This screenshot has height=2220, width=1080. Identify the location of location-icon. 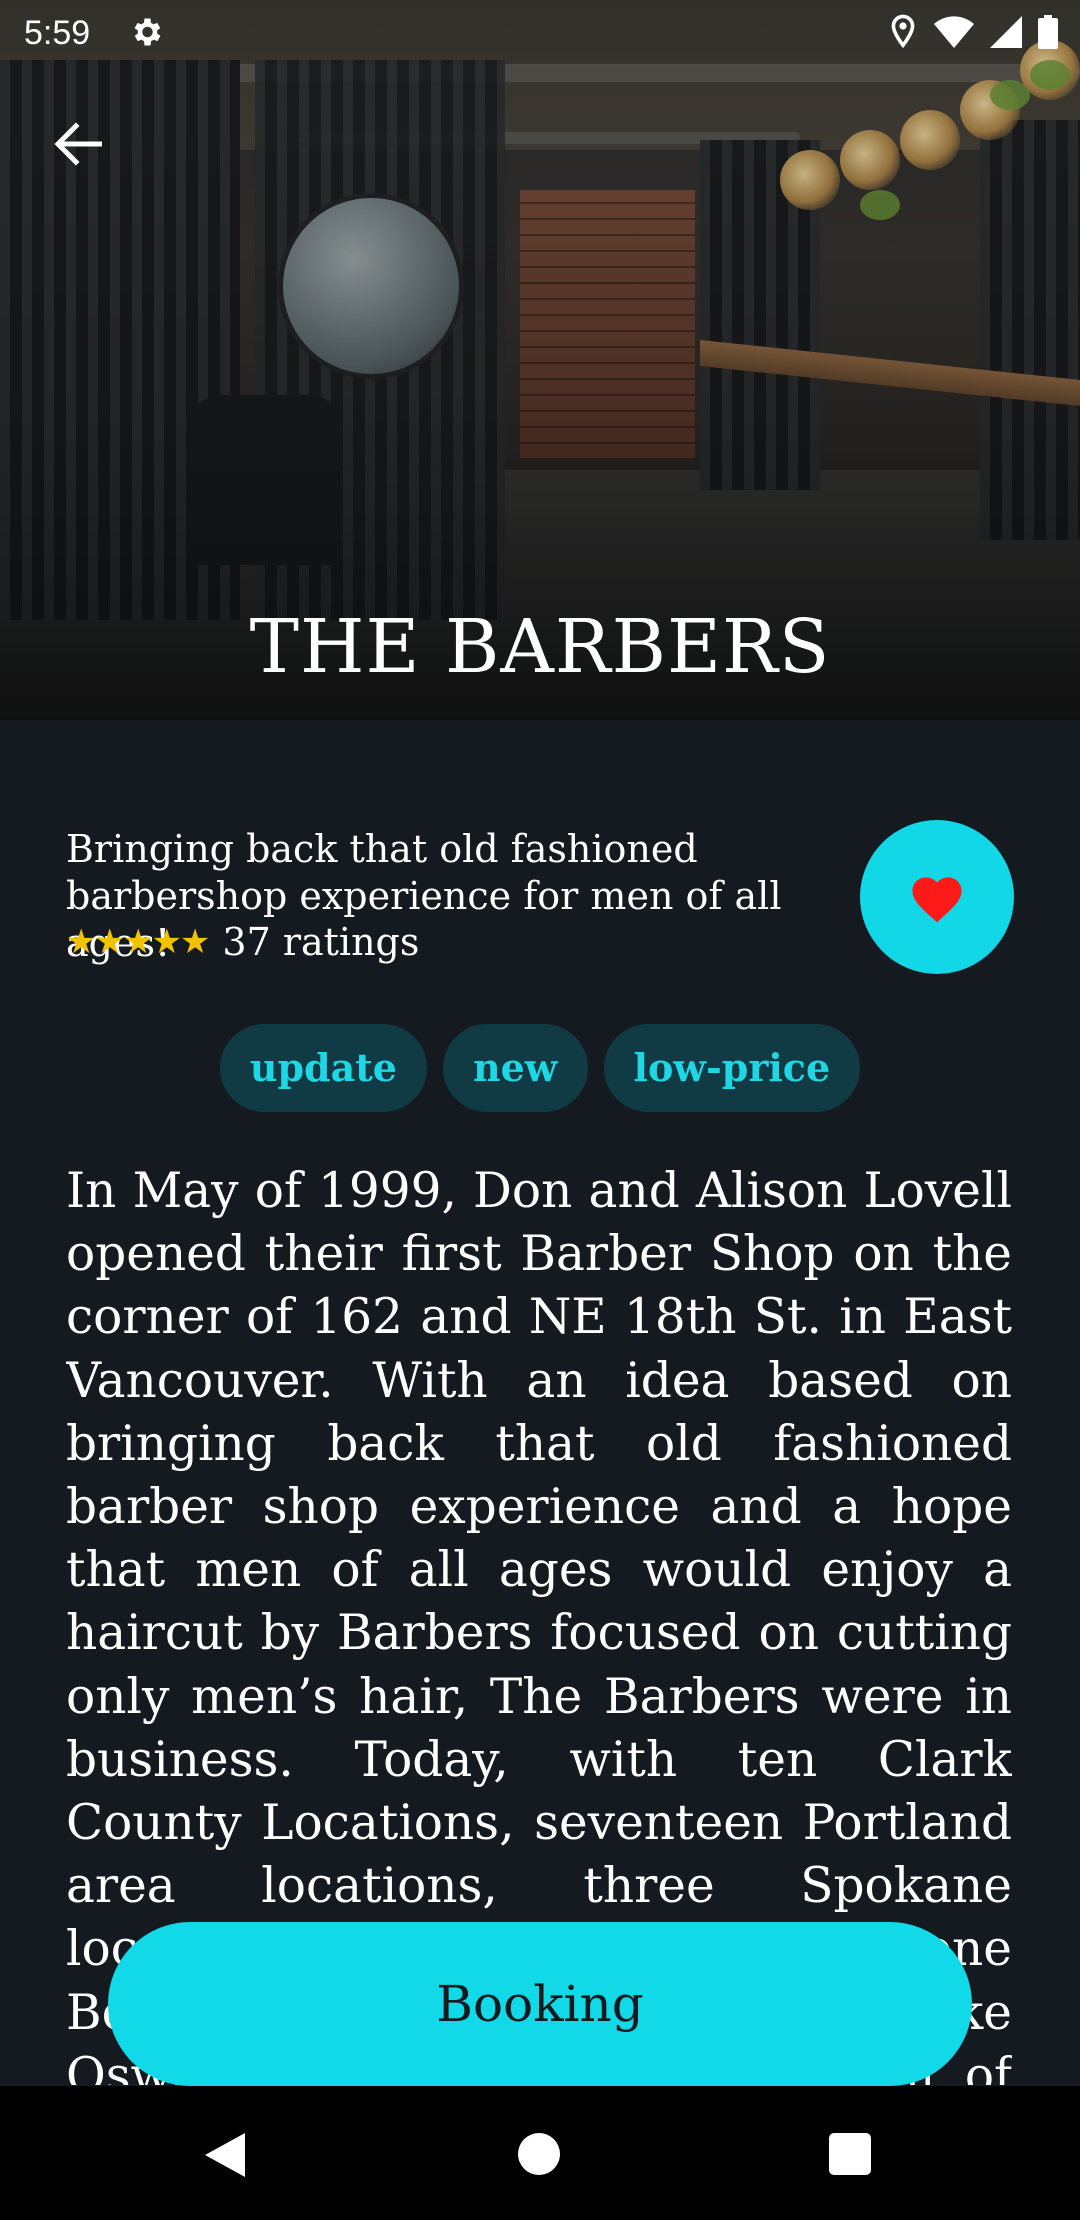
(903, 31).